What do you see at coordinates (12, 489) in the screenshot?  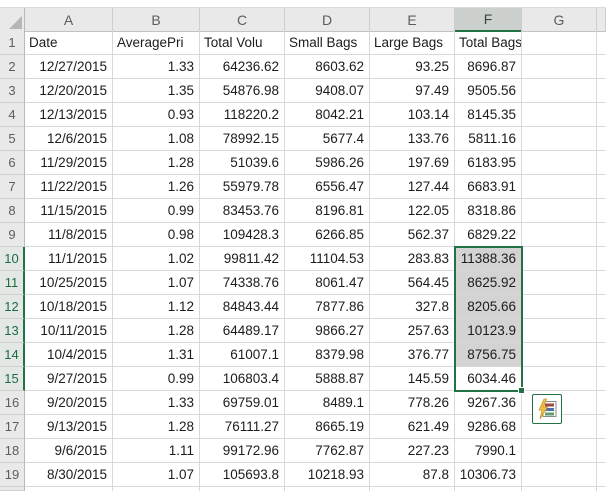 I see `row-header-20-partial` at bounding box center [12, 489].